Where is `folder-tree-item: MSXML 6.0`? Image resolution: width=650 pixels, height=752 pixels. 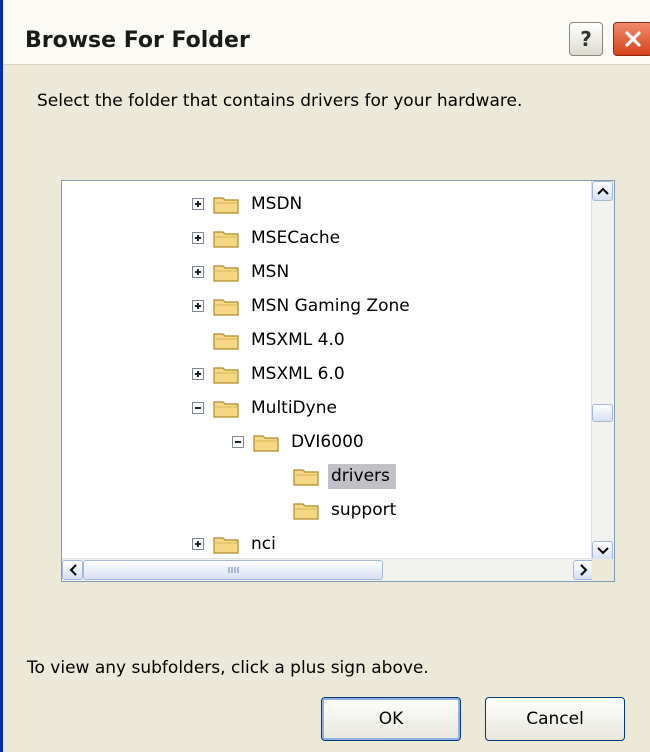
folder-tree-item: MSXML 6.0 is located at coordinates (271, 374).